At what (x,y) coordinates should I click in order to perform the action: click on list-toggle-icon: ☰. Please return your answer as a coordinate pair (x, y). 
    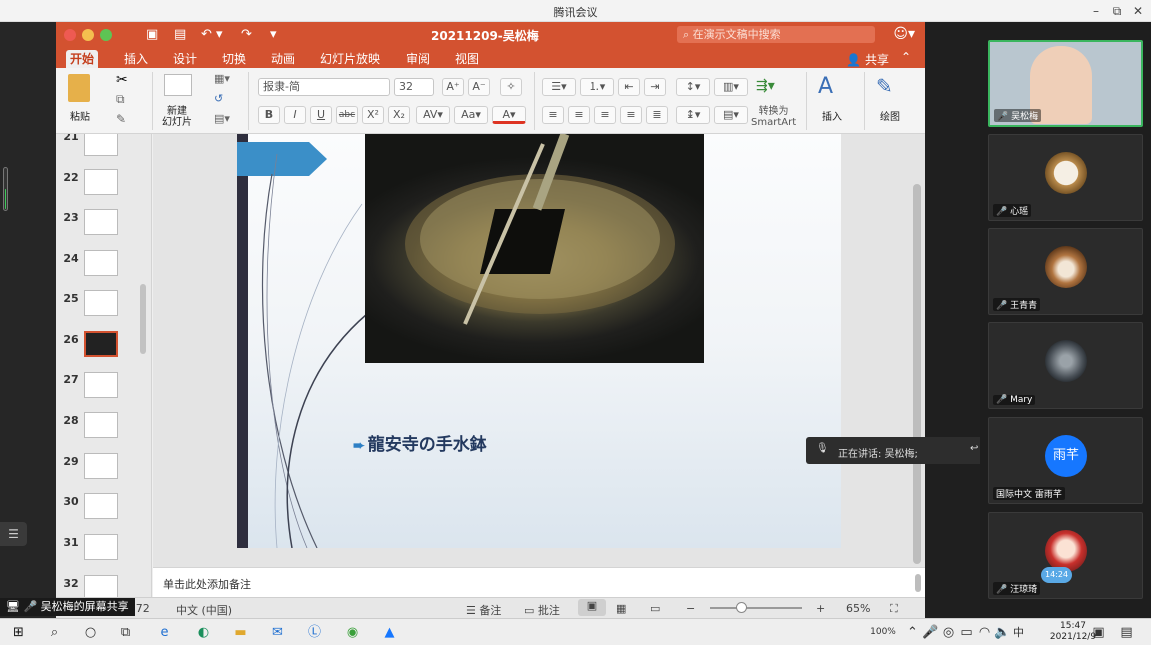
    Looking at the image, I should click on (13, 534).